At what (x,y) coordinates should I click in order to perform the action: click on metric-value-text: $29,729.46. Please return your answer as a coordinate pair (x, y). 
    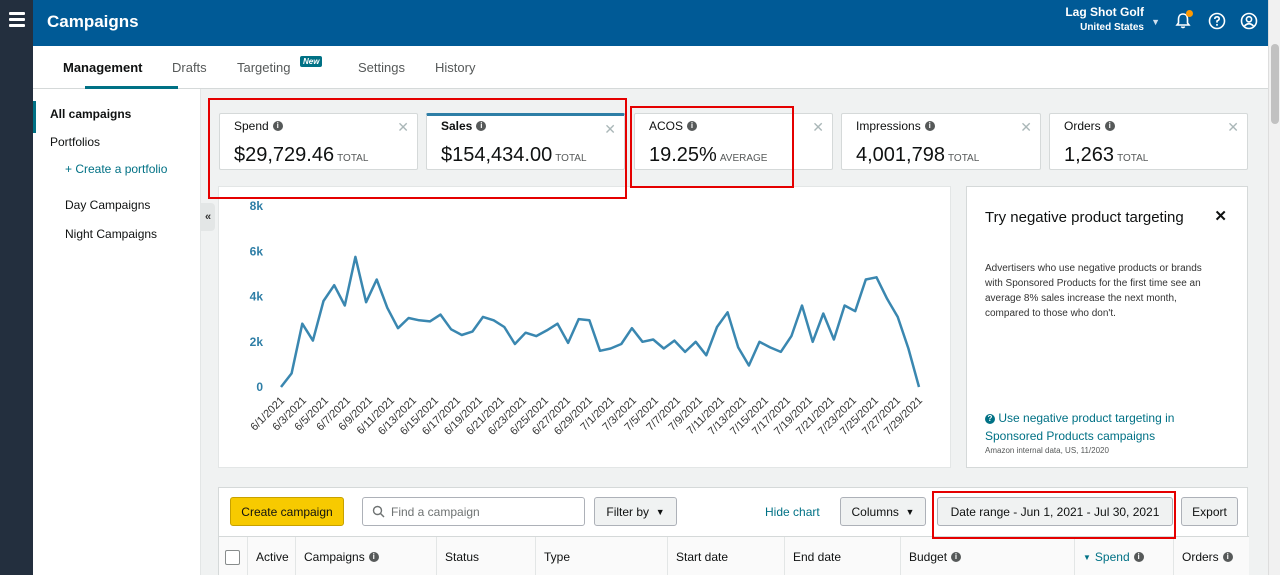
    Looking at the image, I should click on (284, 155).